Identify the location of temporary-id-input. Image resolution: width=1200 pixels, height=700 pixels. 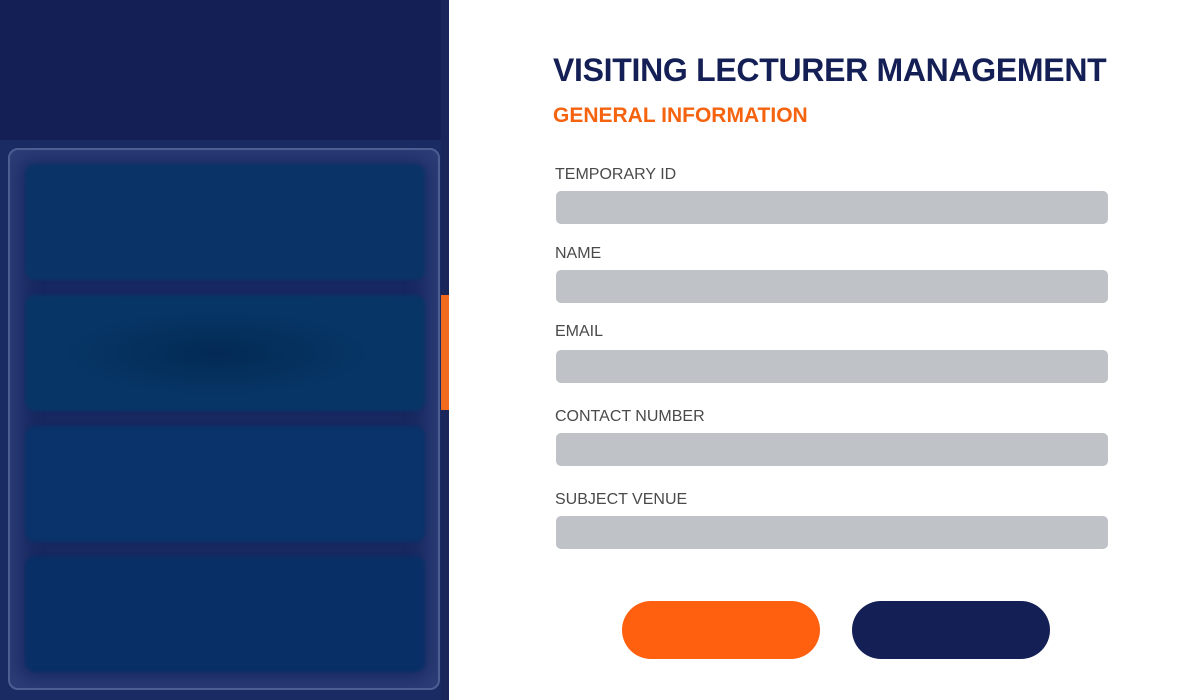
(832, 207).